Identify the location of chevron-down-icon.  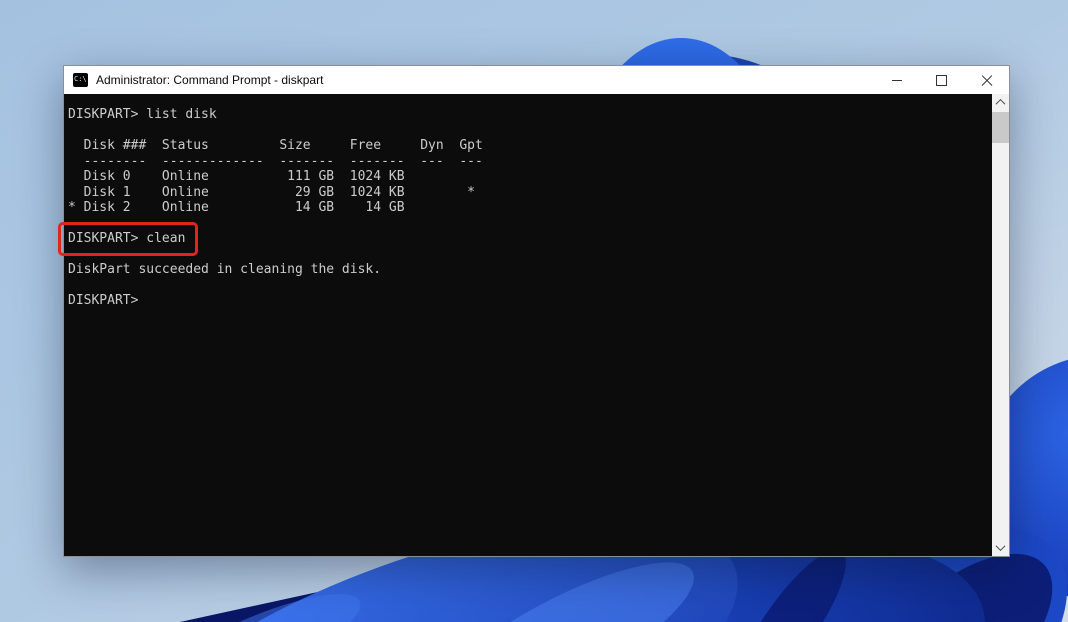
(1000, 546).